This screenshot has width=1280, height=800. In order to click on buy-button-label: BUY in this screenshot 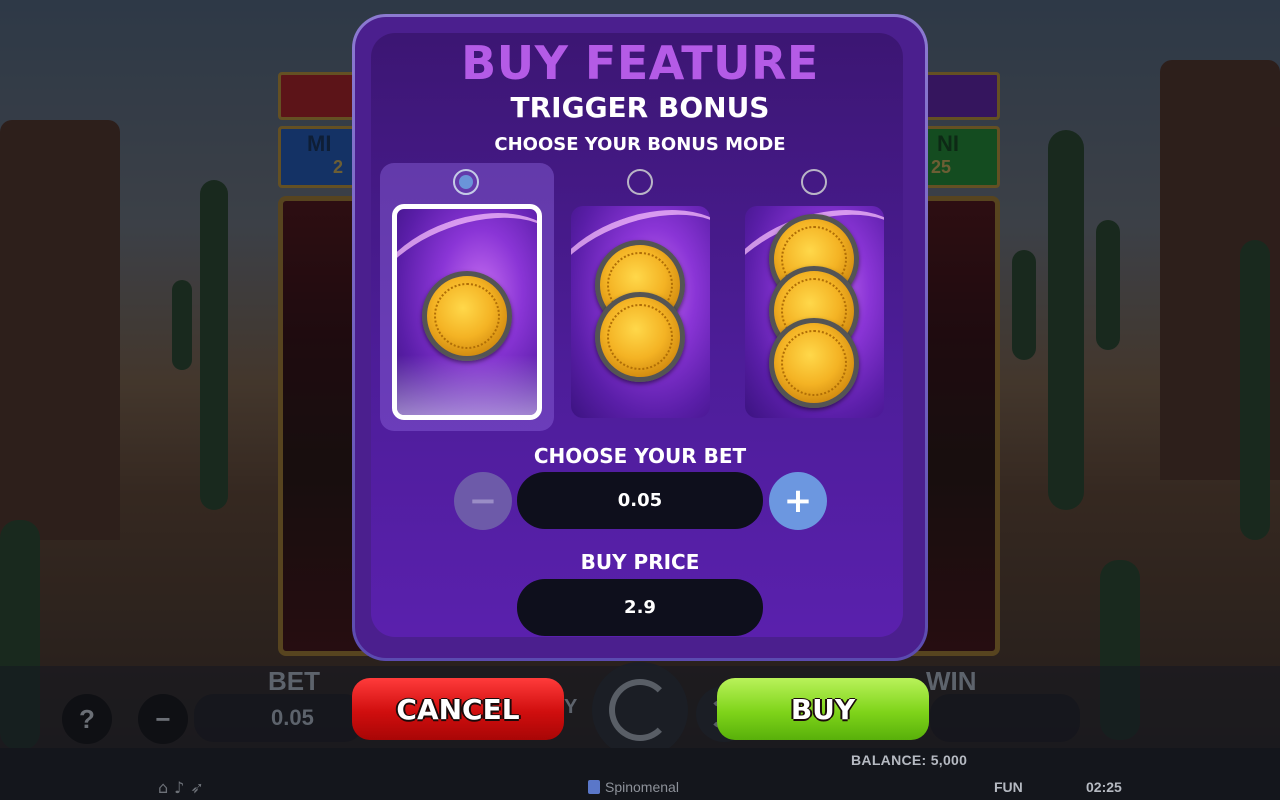, I will do `click(823, 709)`.